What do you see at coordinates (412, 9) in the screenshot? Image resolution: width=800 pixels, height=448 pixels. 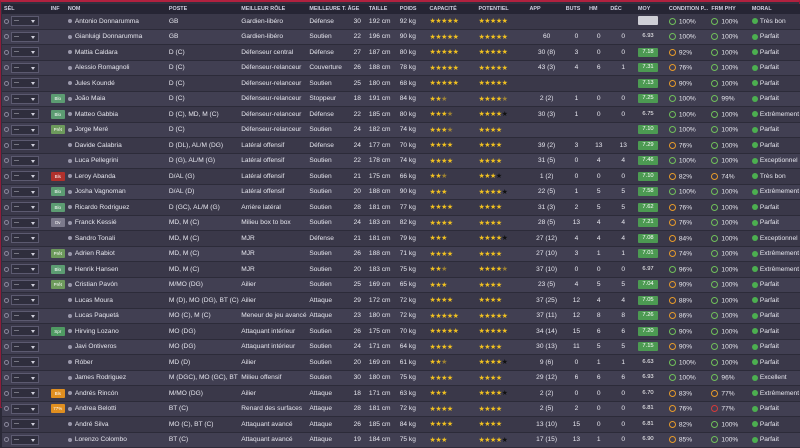 I see `column-header-weight: POIDS` at bounding box center [412, 9].